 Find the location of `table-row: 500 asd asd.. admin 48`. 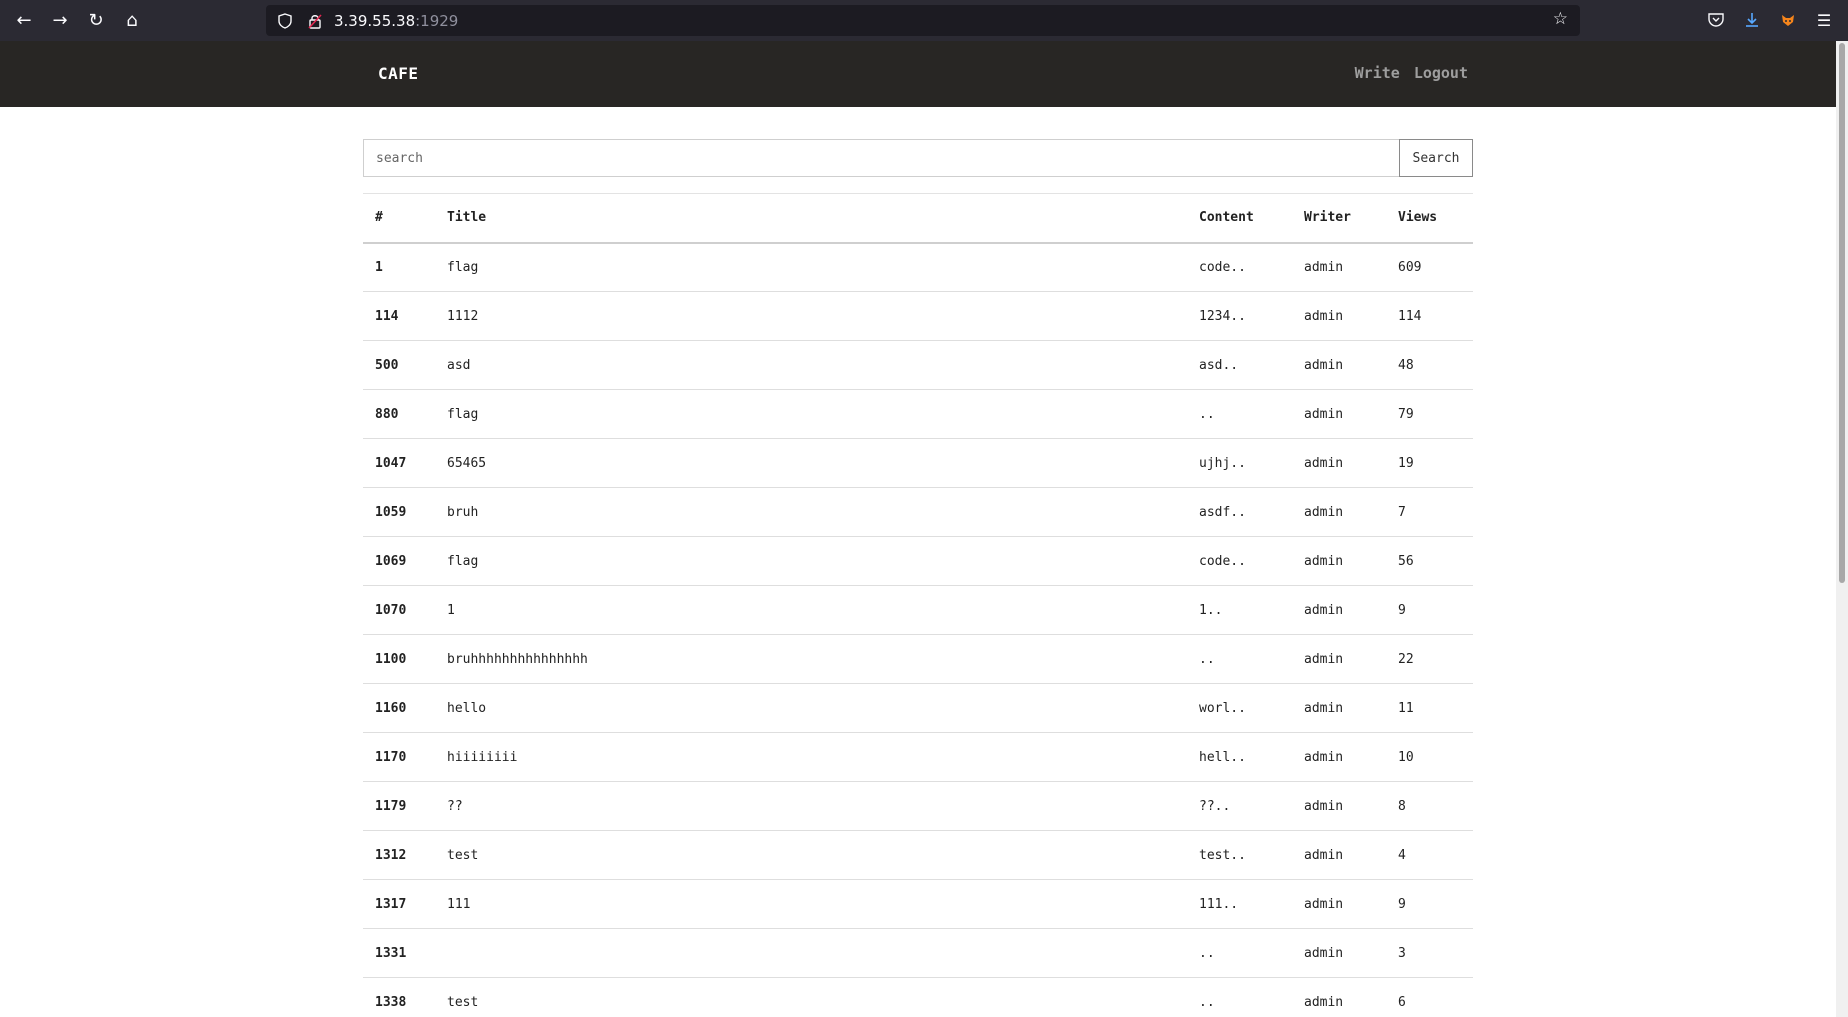

table-row: 500 asd asd.. admin 48 is located at coordinates (918, 365).